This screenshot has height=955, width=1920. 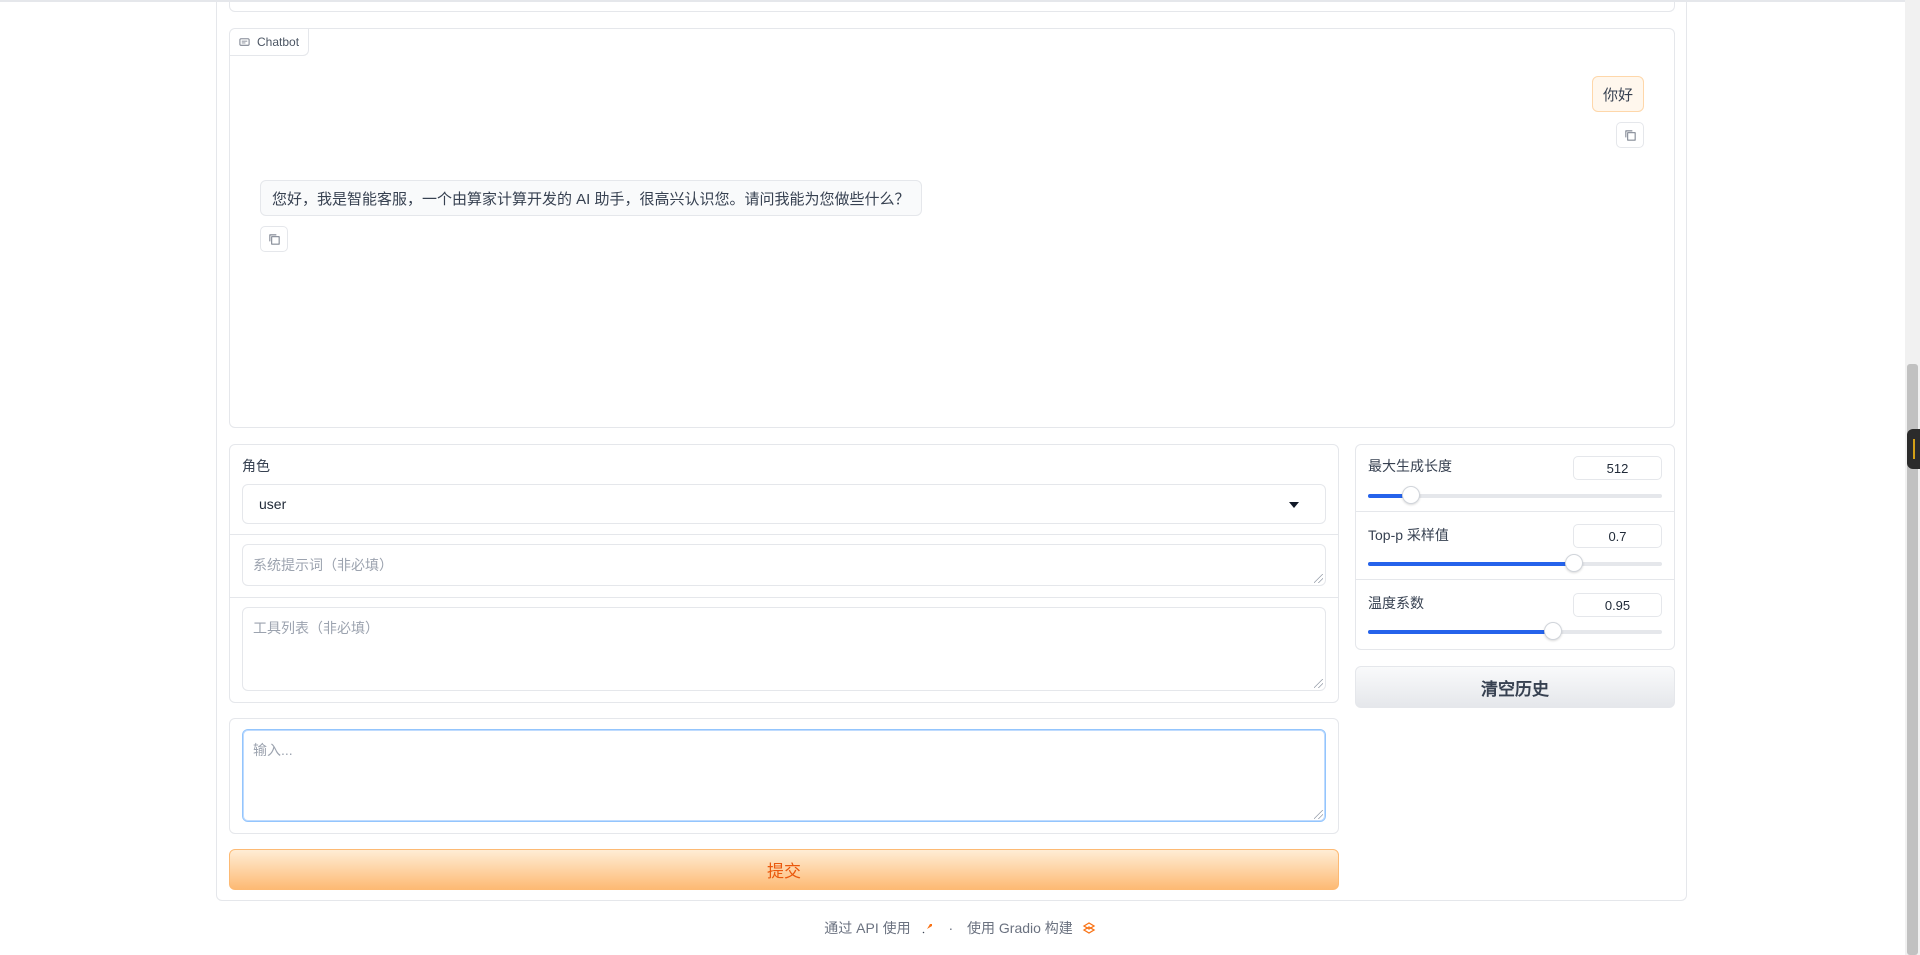 I want to click on tools-list-placeholder: 工具列表（非必填）, so click(x=316, y=628).